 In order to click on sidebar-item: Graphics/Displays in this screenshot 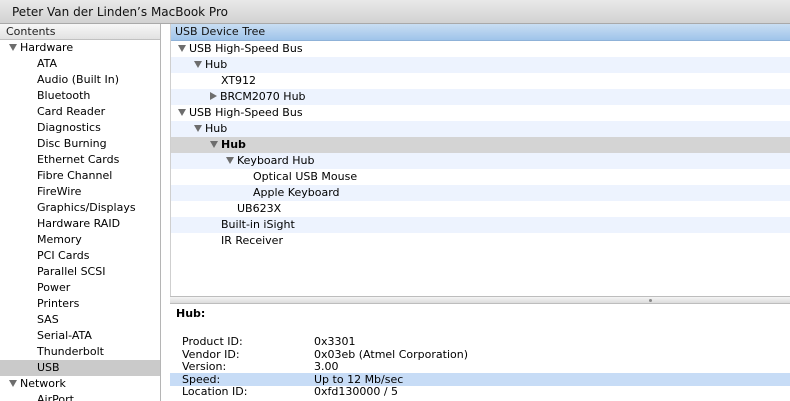, I will do `click(80, 208)`.